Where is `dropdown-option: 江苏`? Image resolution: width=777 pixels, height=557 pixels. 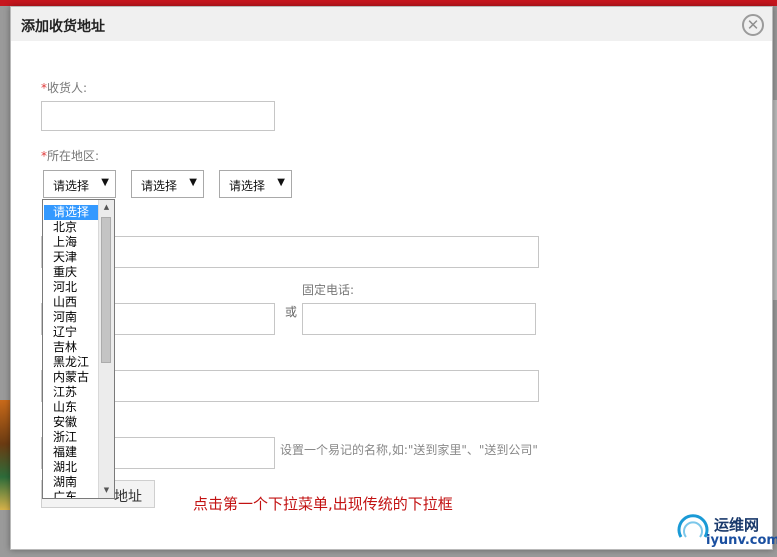
dropdown-option: 江苏 is located at coordinates (72, 392).